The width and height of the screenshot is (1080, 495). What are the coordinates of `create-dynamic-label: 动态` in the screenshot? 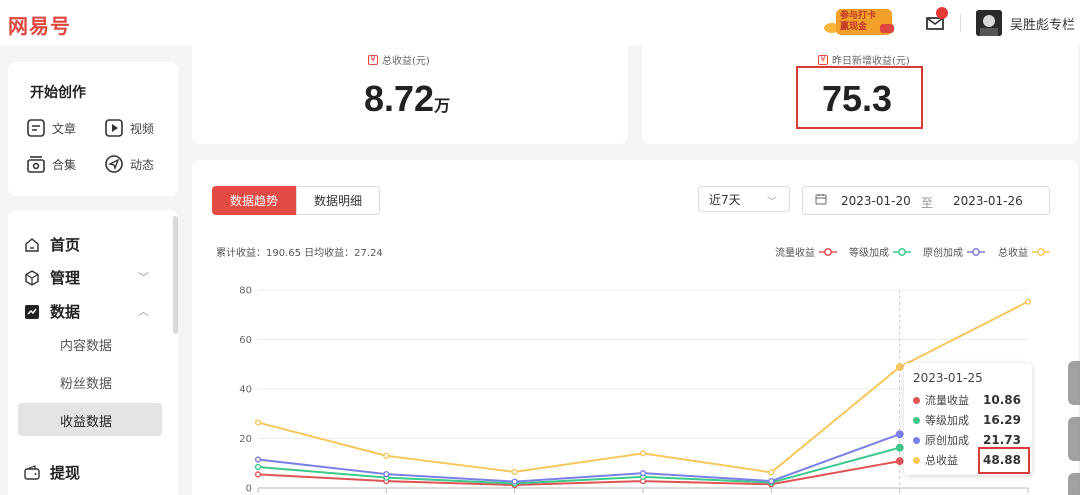 It's located at (142, 164).